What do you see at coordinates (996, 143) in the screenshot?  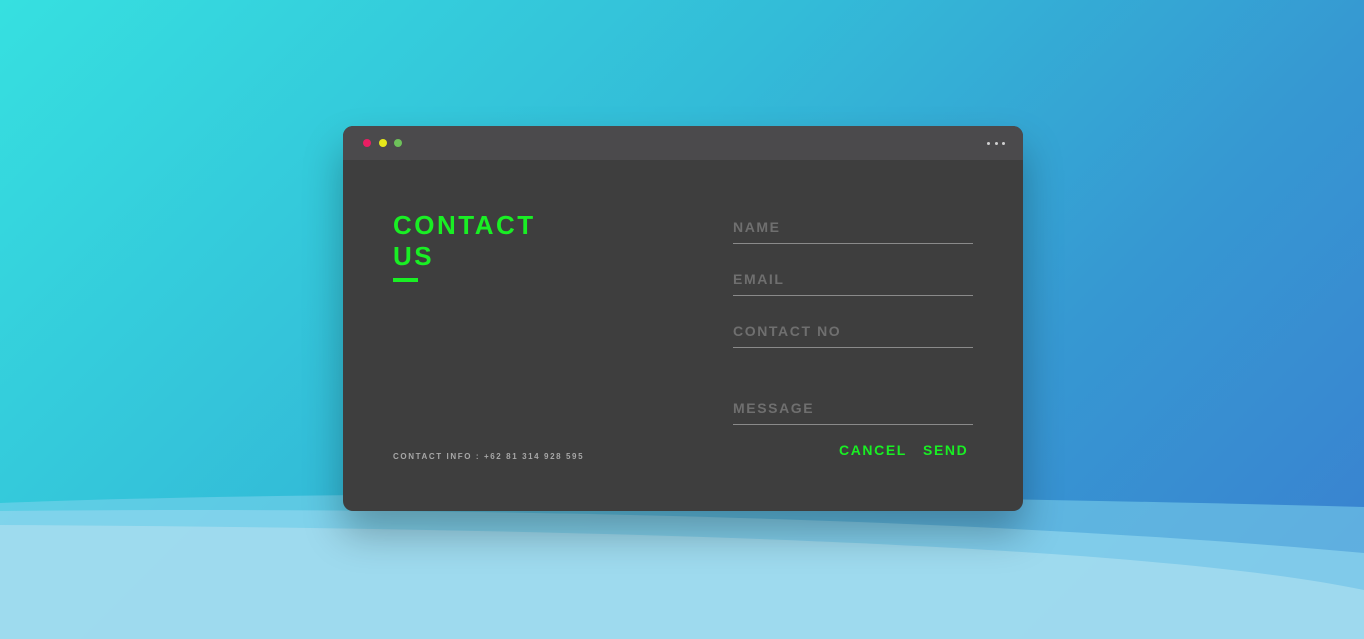 I see `more-horizontal-icon` at bounding box center [996, 143].